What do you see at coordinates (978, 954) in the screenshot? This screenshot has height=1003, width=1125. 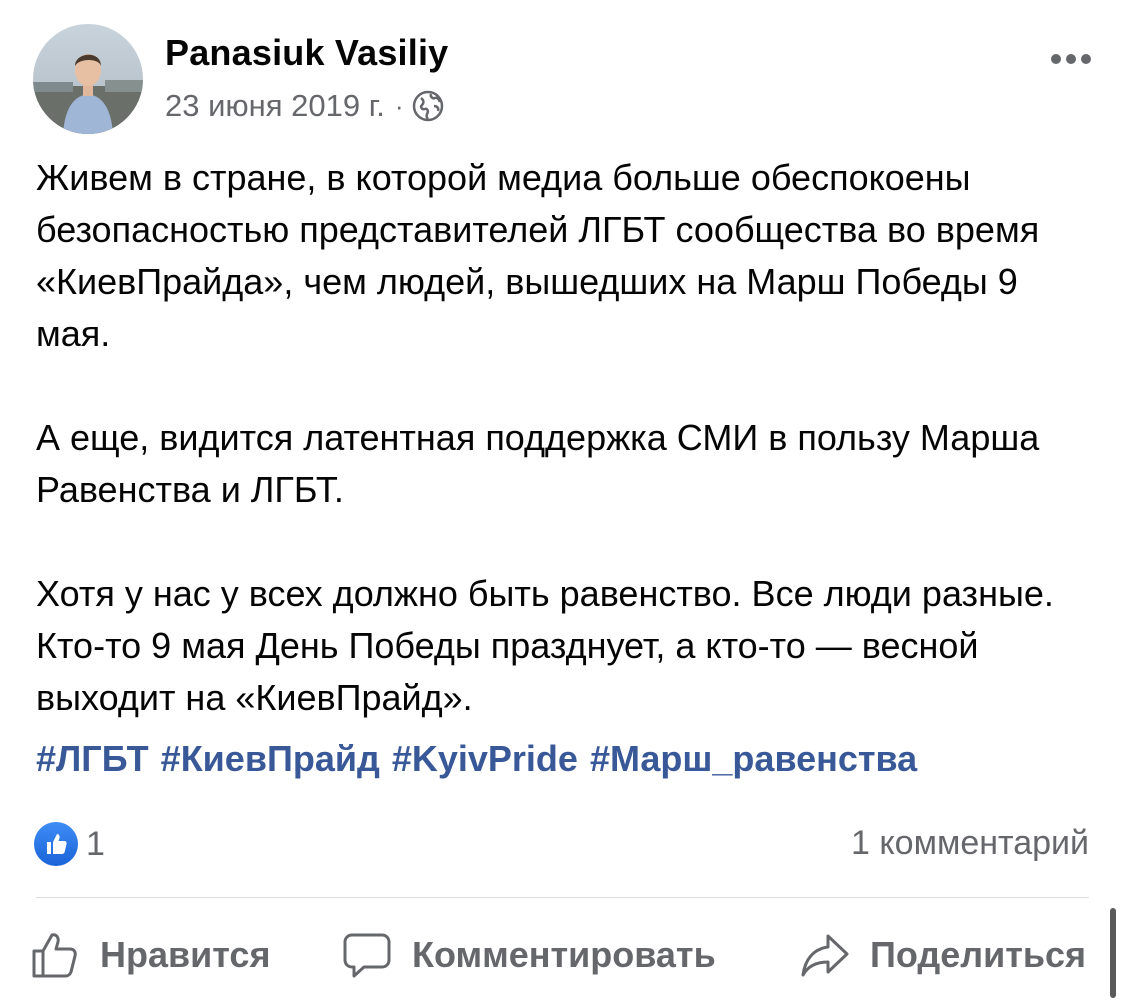 I see `share-label: Поделиться` at bounding box center [978, 954].